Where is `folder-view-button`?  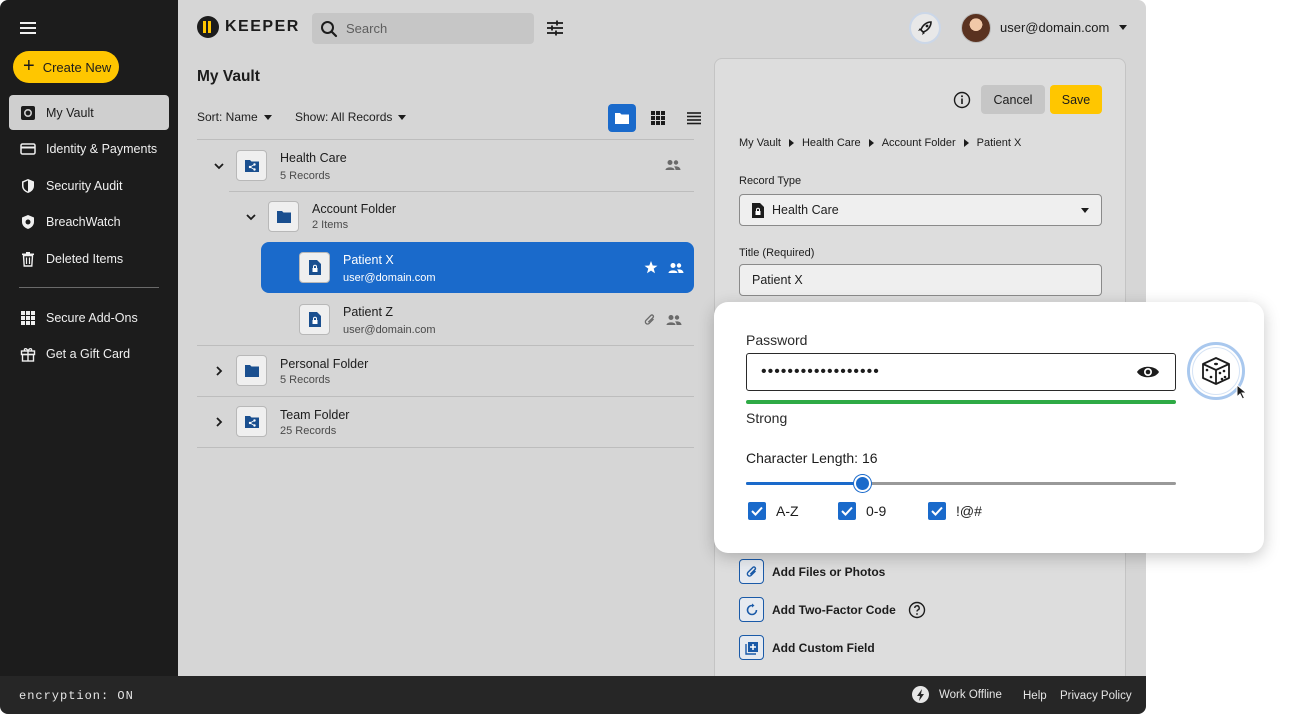 folder-view-button is located at coordinates (622, 118).